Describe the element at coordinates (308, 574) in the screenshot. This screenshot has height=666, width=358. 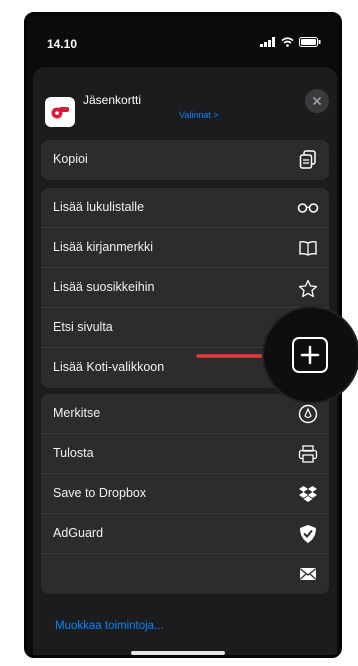
I see `mail-icon` at that location.